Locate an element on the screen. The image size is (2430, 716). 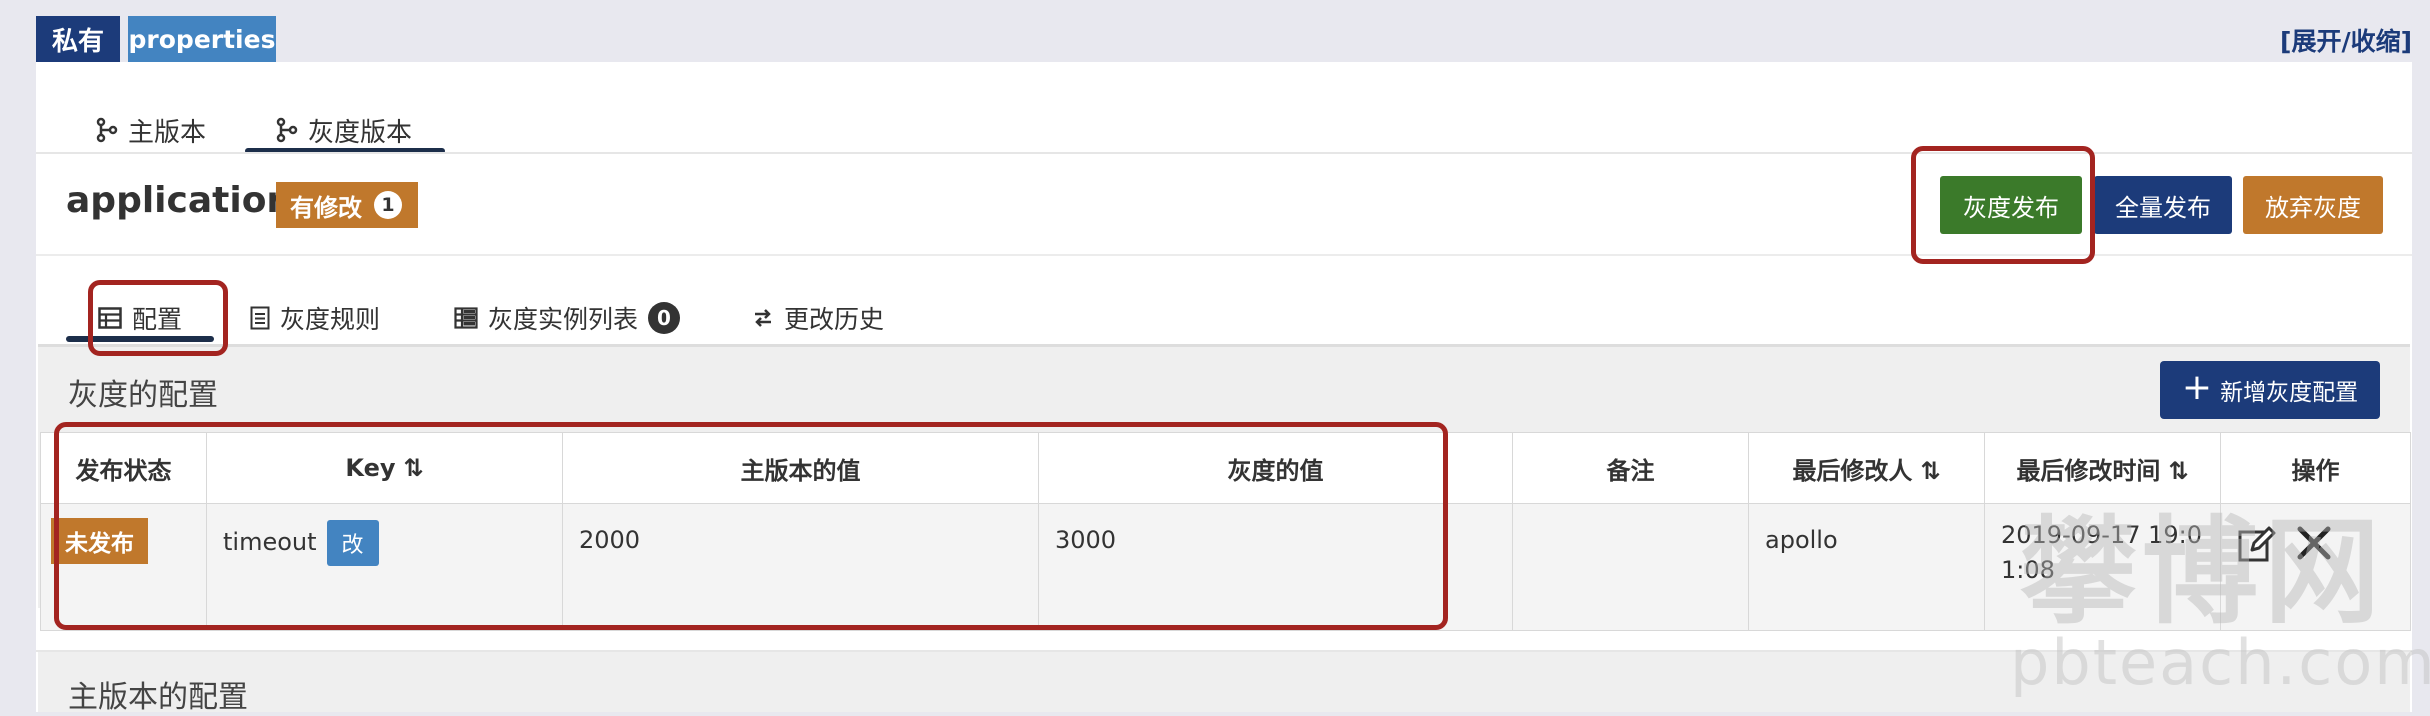
format-label: properties is located at coordinates (202, 39).